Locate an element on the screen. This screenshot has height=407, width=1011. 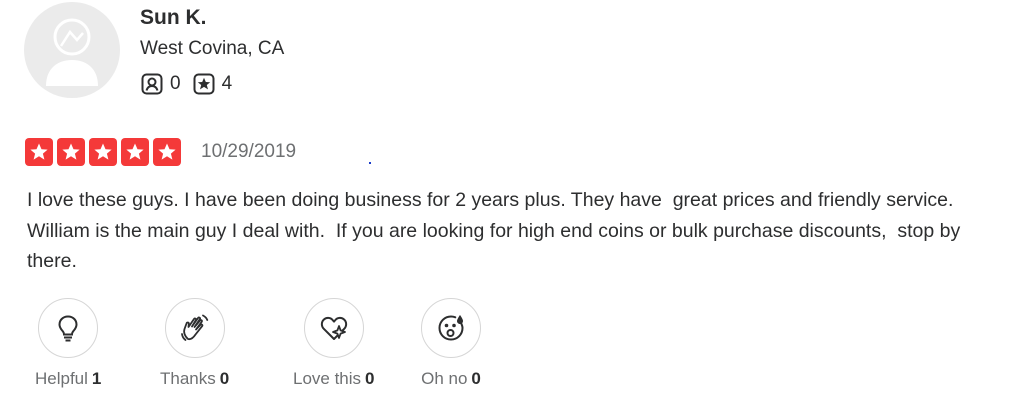
review-star-icon is located at coordinates (204, 84).